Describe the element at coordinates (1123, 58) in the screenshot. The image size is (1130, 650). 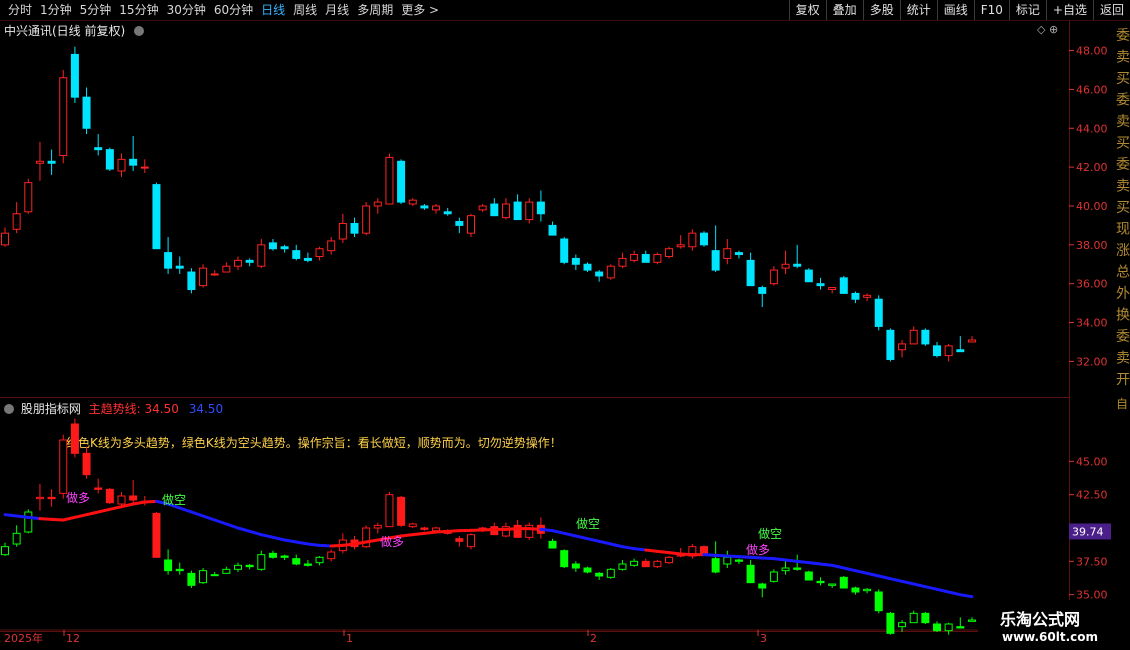
I see `side-quote-glyph-1: 卖` at that location.